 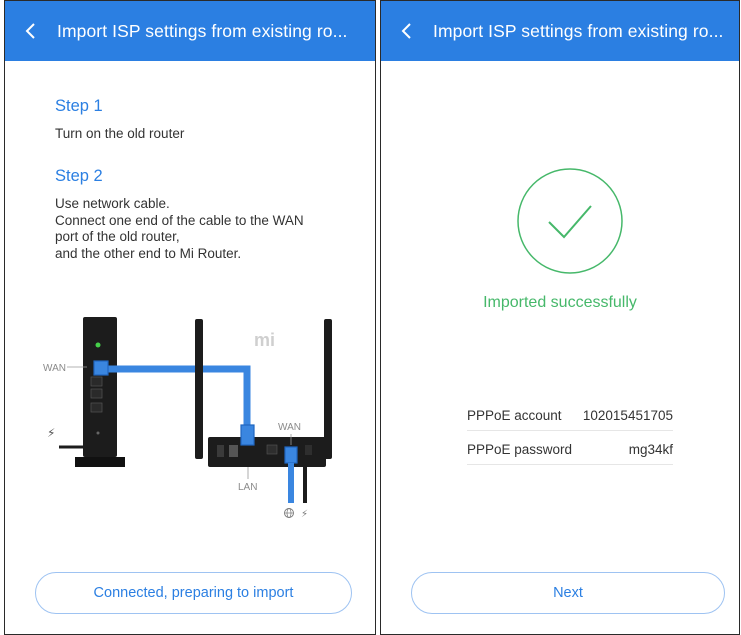 I want to click on mi-logo: mi, so click(x=264, y=340).